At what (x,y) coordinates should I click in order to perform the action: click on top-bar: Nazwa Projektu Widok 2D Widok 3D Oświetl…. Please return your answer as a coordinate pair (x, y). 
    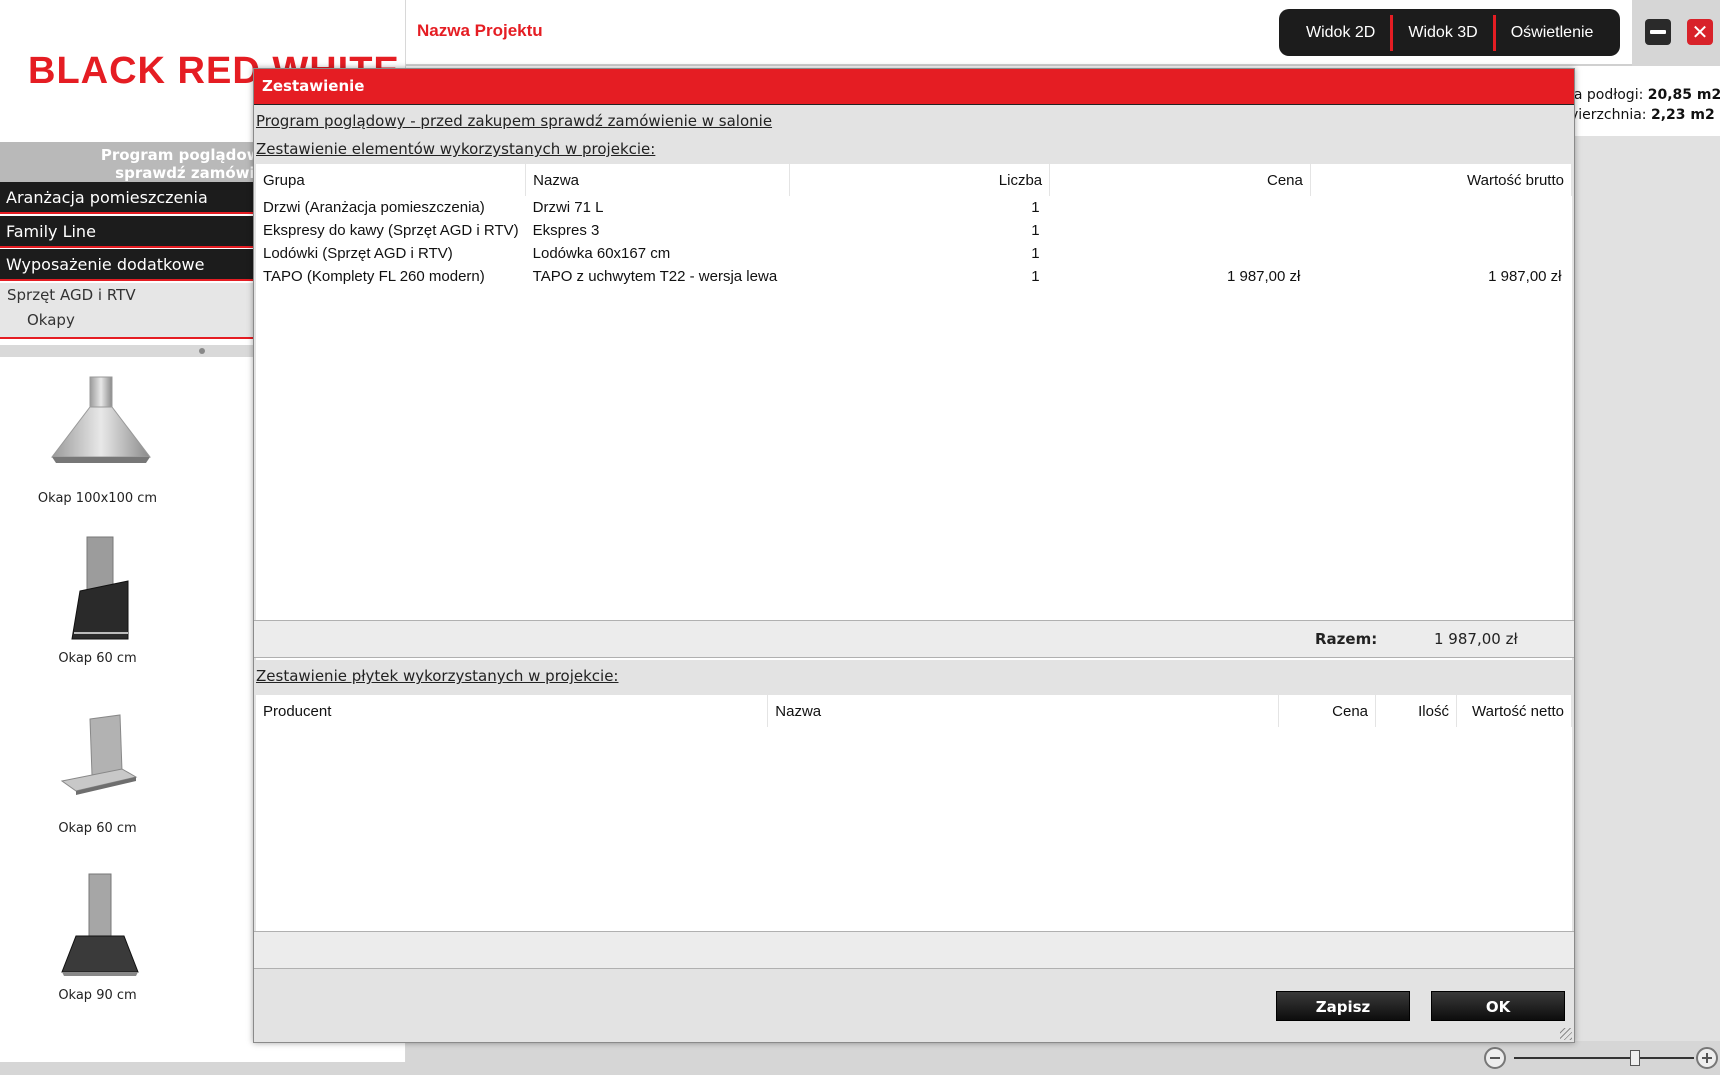
    Looking at the image, I should click on (1063, 33).